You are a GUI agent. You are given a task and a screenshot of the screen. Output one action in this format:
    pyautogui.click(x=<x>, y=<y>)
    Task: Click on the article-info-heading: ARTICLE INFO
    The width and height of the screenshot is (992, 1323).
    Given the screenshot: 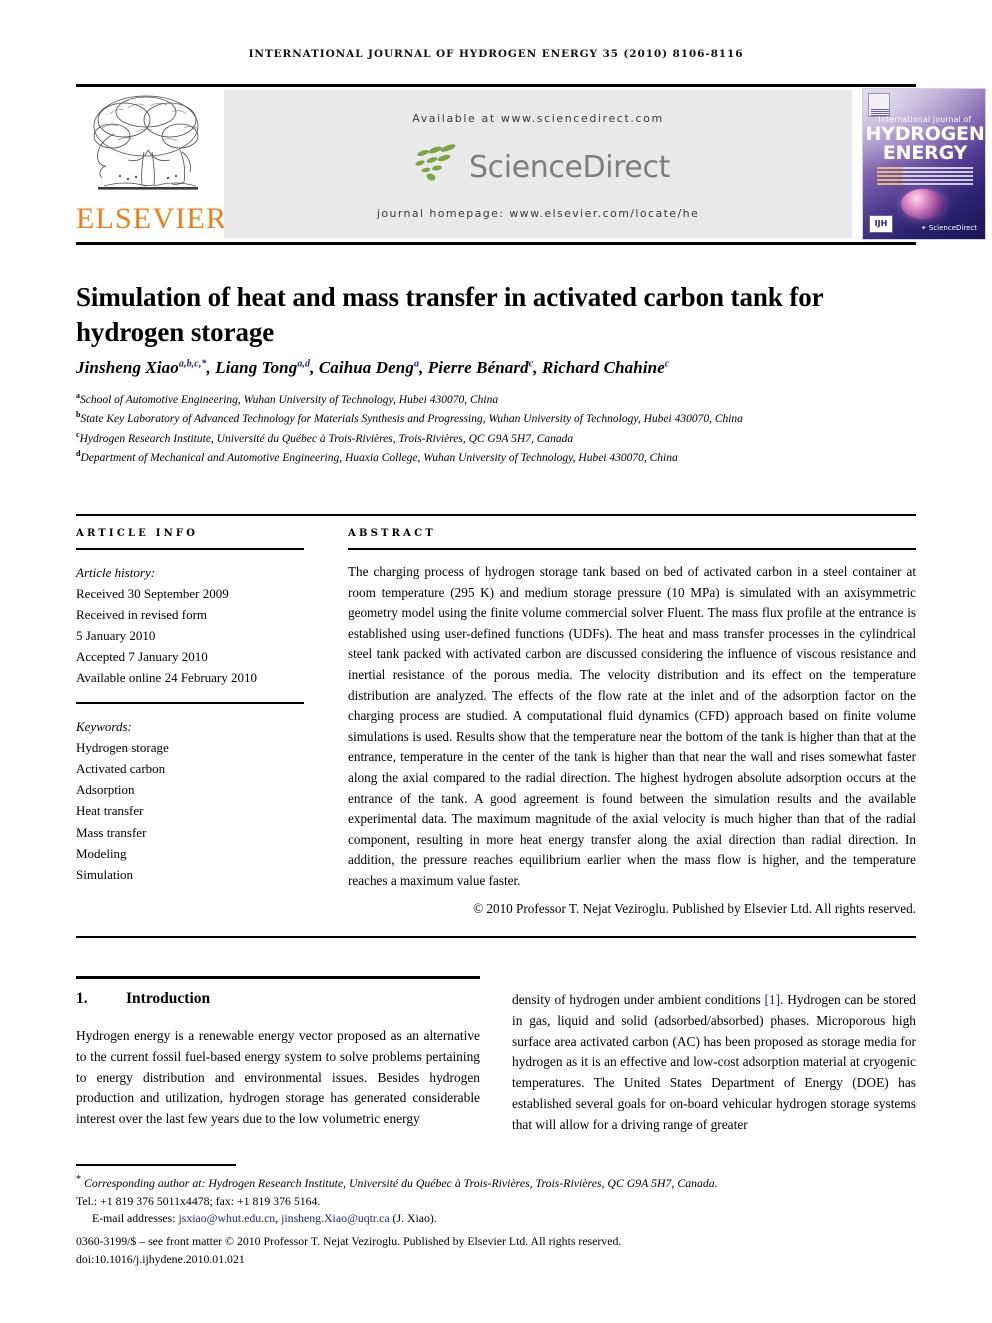 What is the action you would take?
    pyautogui.click(x=137, y=533)
    